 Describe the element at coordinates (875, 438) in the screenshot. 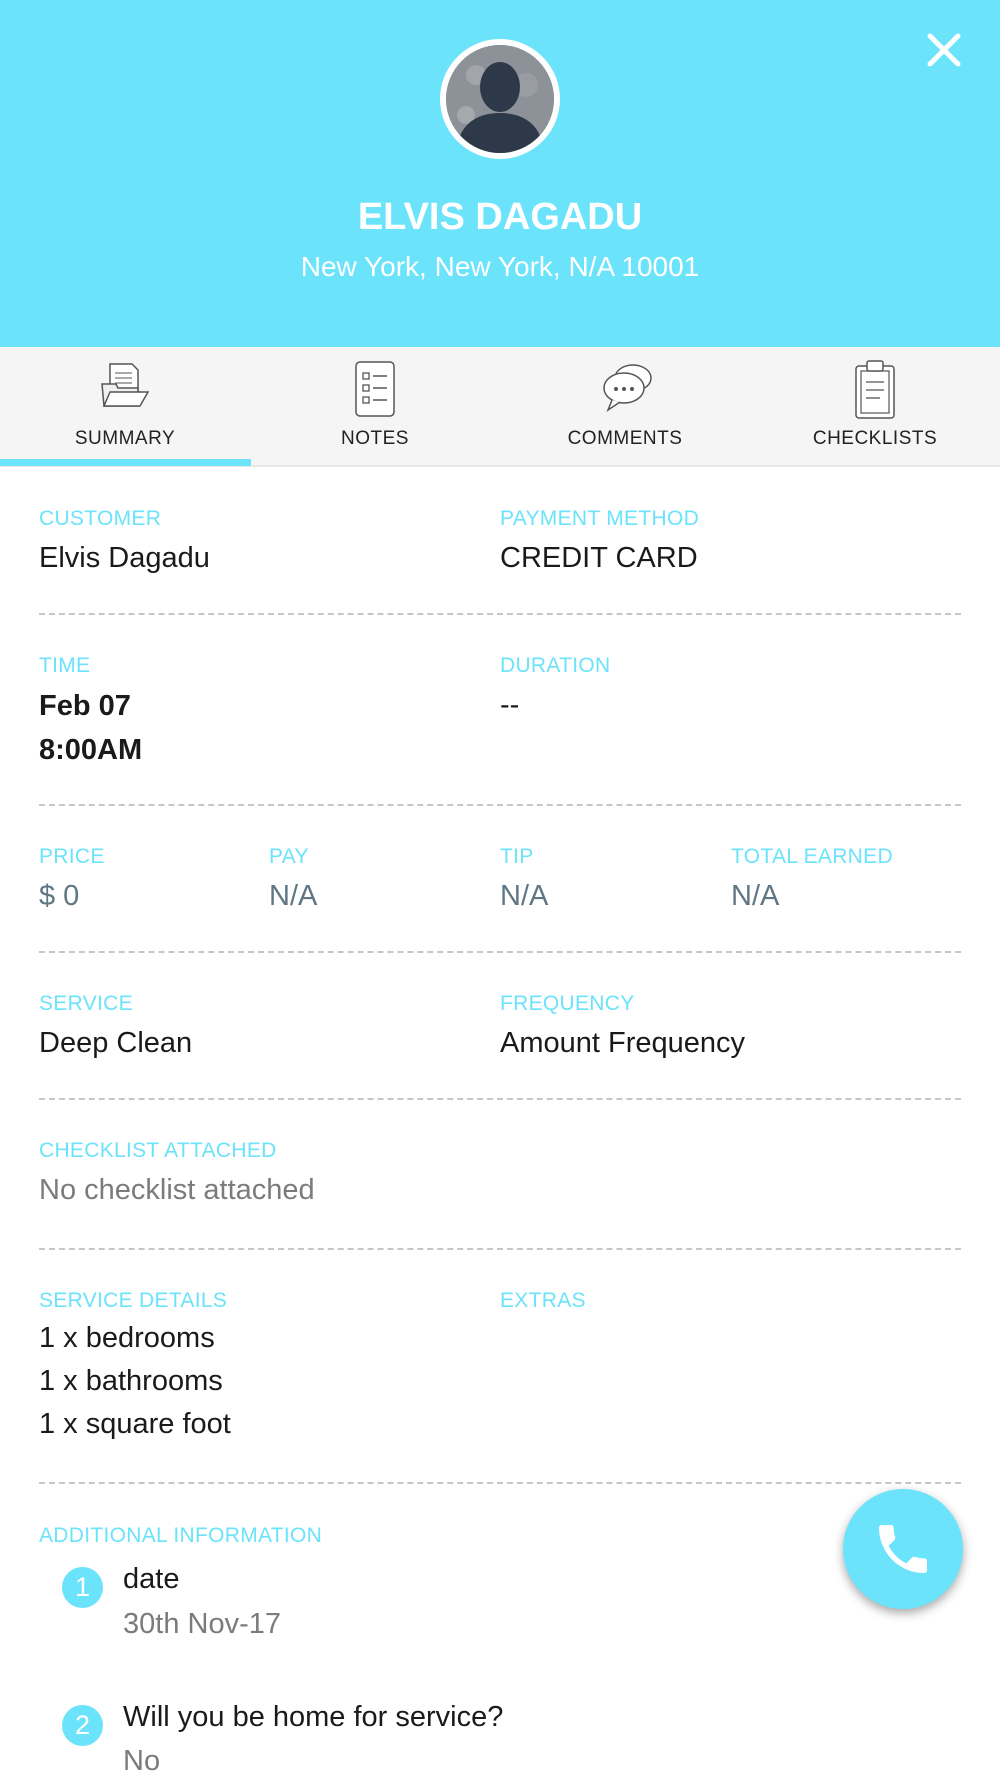

I see `tab-checklists-label: CHECKLISTS` at that location.